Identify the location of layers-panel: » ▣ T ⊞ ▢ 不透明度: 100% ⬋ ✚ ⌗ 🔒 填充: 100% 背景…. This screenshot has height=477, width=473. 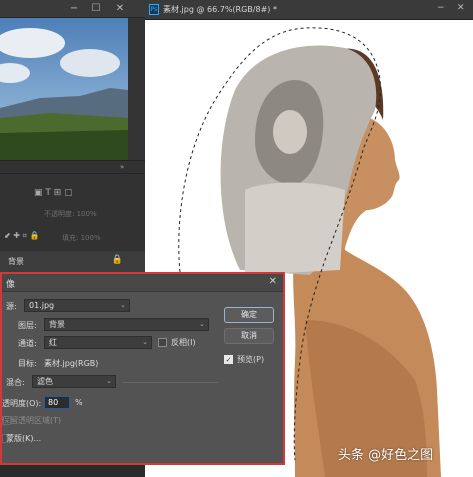
(72, 216).